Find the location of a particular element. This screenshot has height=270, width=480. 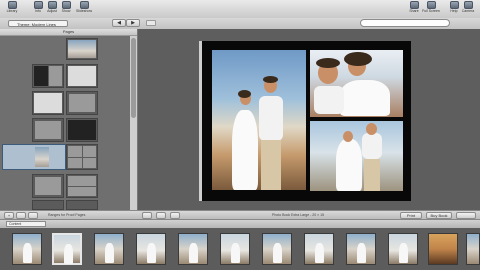

content-selector: Content is located at coordinates (26, 224).